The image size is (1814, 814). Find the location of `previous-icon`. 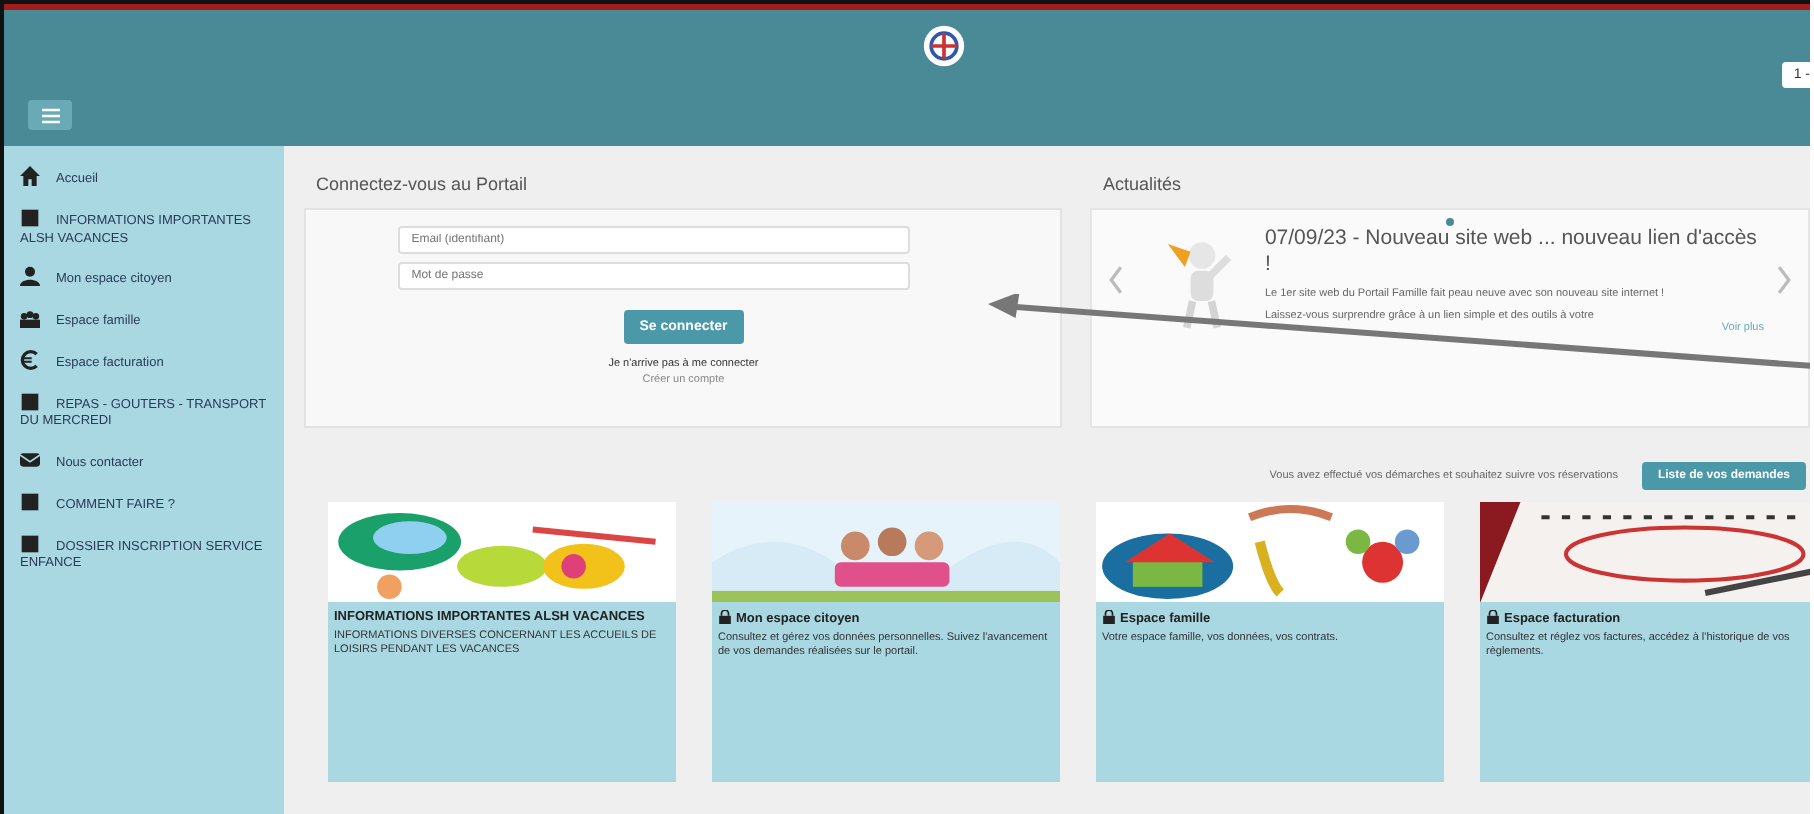

previous-icon is located at coordinates (1116, 280).